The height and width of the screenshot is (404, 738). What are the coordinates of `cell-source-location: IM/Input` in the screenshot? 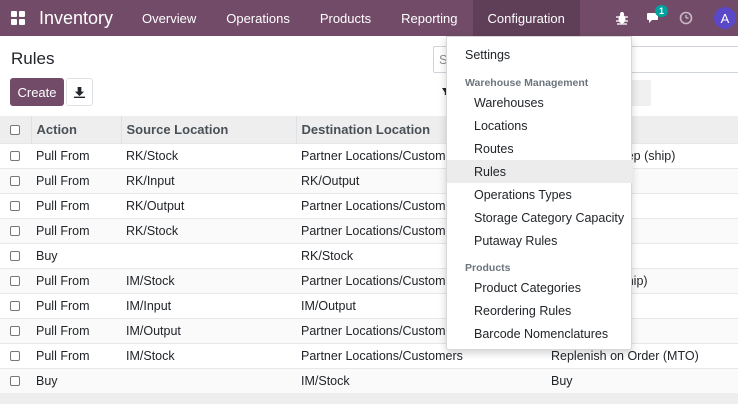 It's located at (208, 305).